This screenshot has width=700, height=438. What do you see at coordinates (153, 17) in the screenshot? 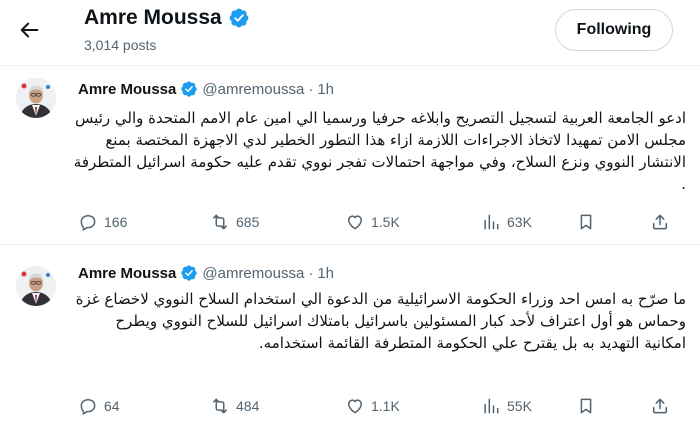
I see `profile-name: Amre Moussa` at bounding box center [153, 17].